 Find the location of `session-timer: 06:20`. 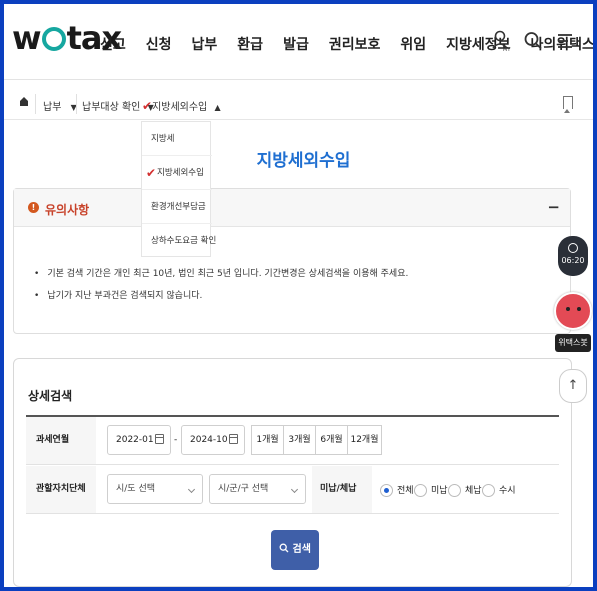

session-timer: 06:20 is located at coordinates (573, 256).